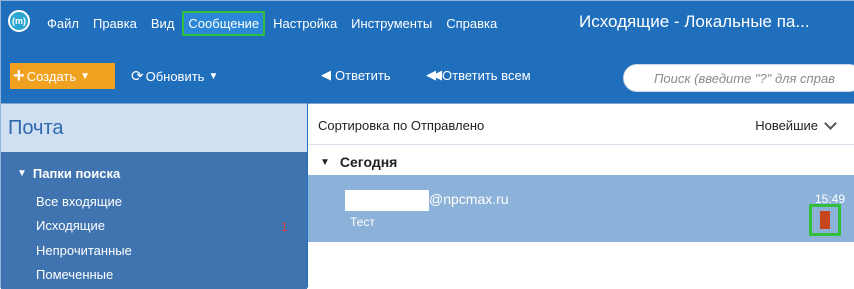 The height and width of the screenshot is (289, 854). Describe the element at coordinates (581, 124) in the screenshot. I see `sort-bar: Сортировка по Отправлено Новейшие` at that location.